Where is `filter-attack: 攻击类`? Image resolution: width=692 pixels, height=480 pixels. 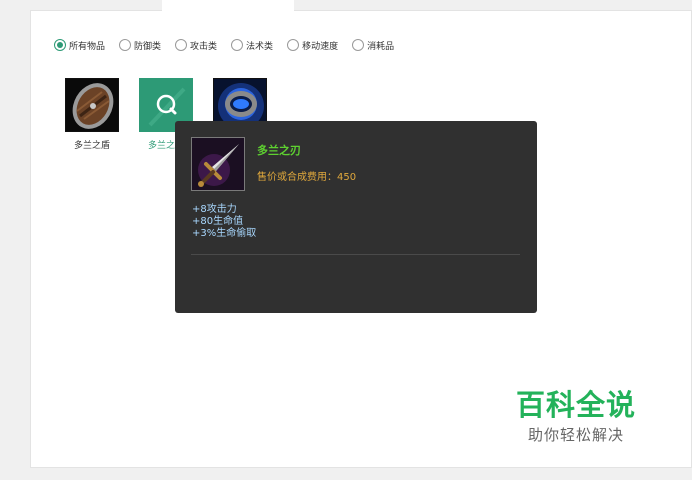 filter-attack: 攻击类 is located at coordinates (196, 45).